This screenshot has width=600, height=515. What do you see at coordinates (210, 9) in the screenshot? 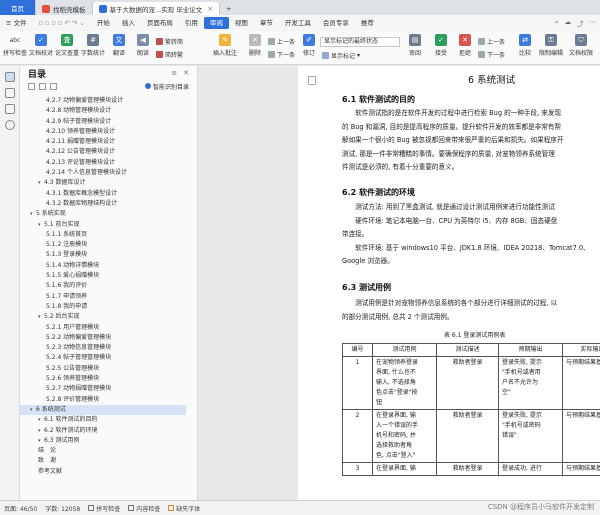
I see `close-tab-icon: ×` at bounding box center [210, 9].